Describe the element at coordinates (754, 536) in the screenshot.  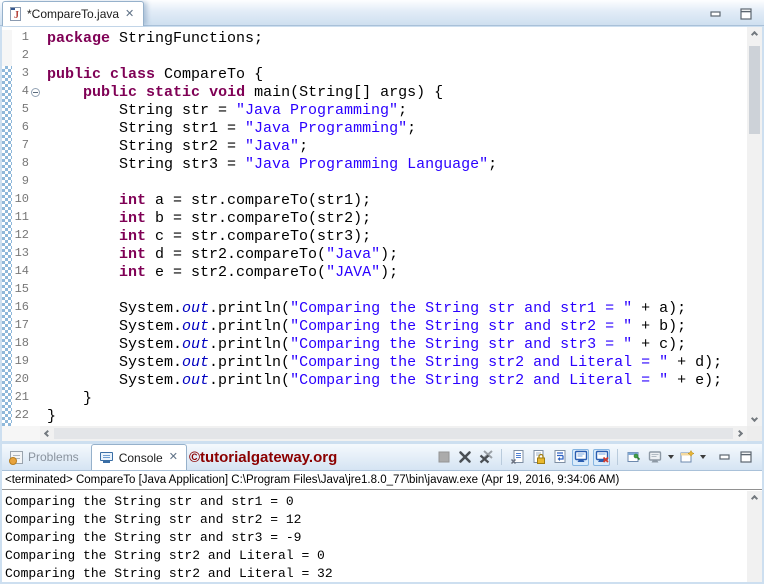
I see `console-vertical-scrollbar` at that location.